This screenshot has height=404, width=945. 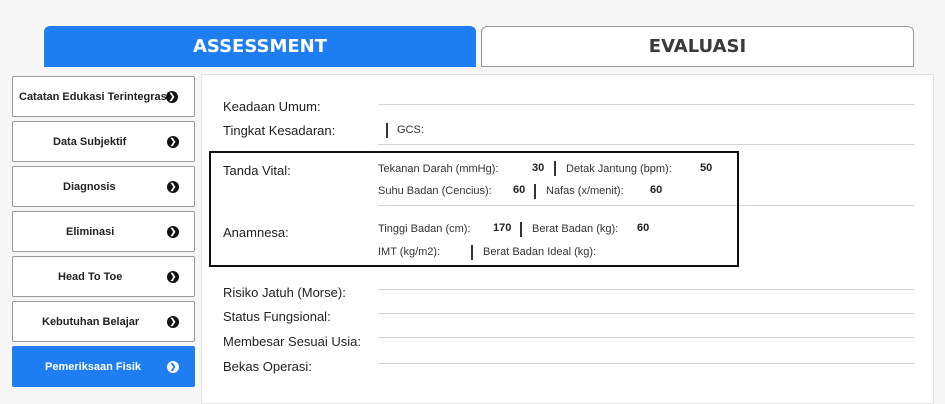 What do you see at coordinates (387, 130) in the screenshot?
I see `separator` at bounding box center [387, 130].